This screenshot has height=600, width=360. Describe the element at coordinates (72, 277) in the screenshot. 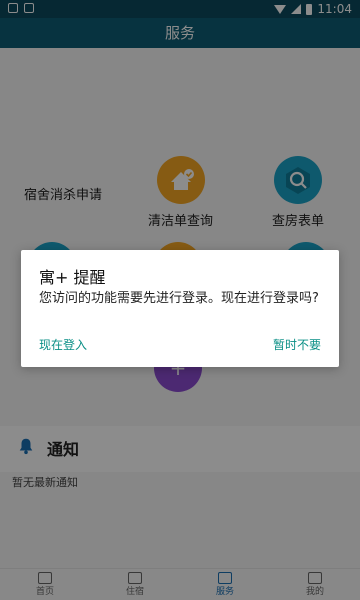

I see `dialog-title: 寓+ 提醒` at that location.